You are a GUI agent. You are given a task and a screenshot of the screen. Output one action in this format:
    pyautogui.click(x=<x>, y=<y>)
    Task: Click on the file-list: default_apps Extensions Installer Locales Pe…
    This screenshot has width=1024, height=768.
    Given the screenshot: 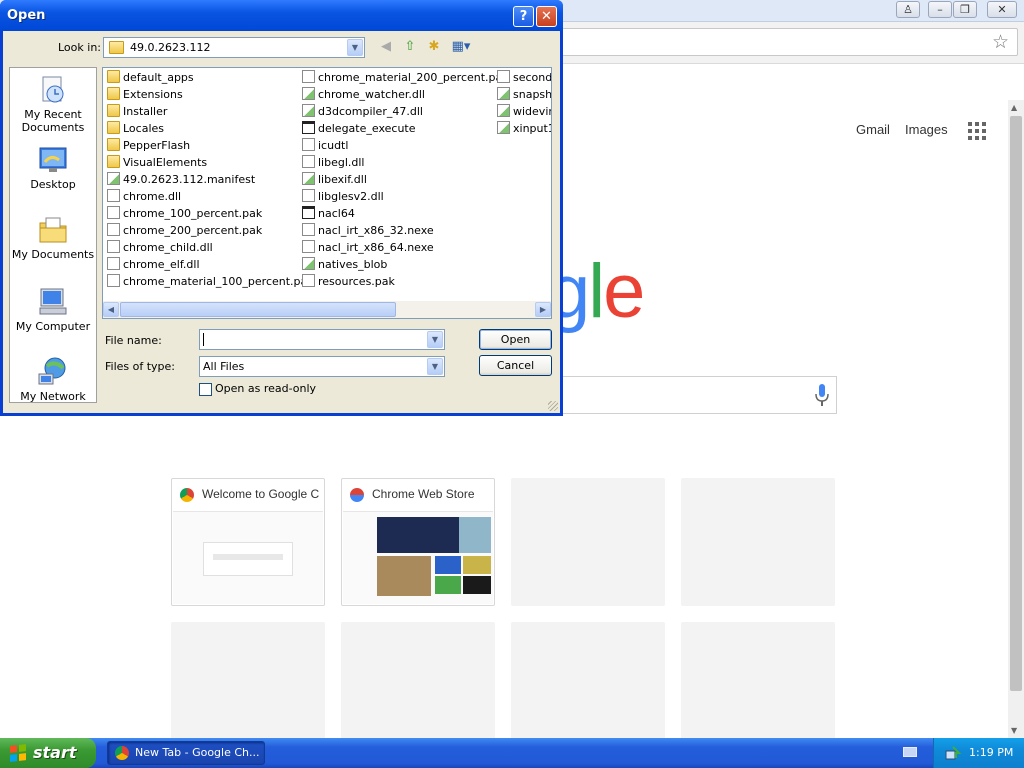 What is the action you would take?
    pyautogui.click(x=327, y=193)
    